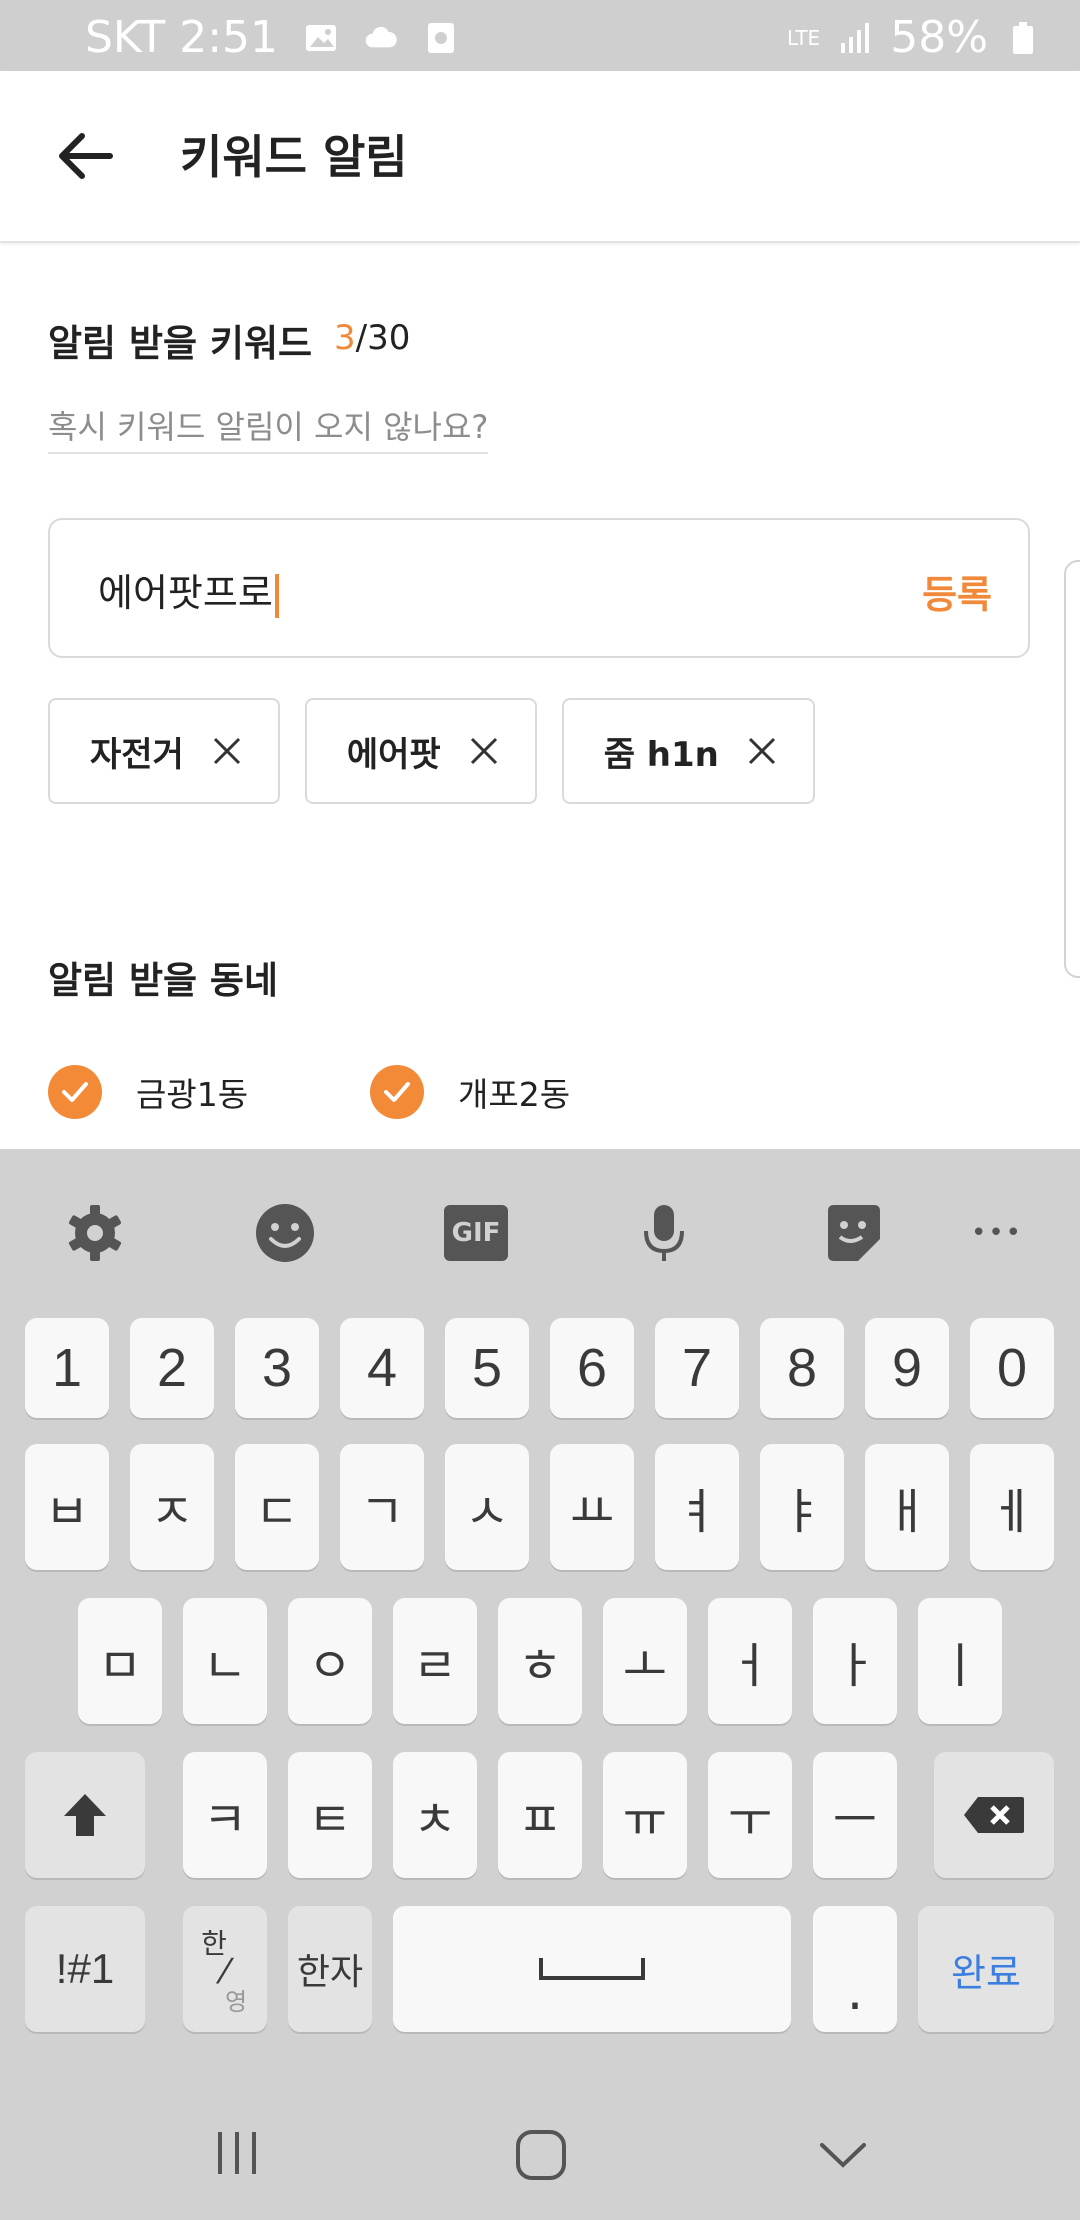 This screenshot has height=2220, width=1080. Describe the element at coordinates (592, 1507) in the screenshot. I see `key-ㅛ: ㅛ` at that location.